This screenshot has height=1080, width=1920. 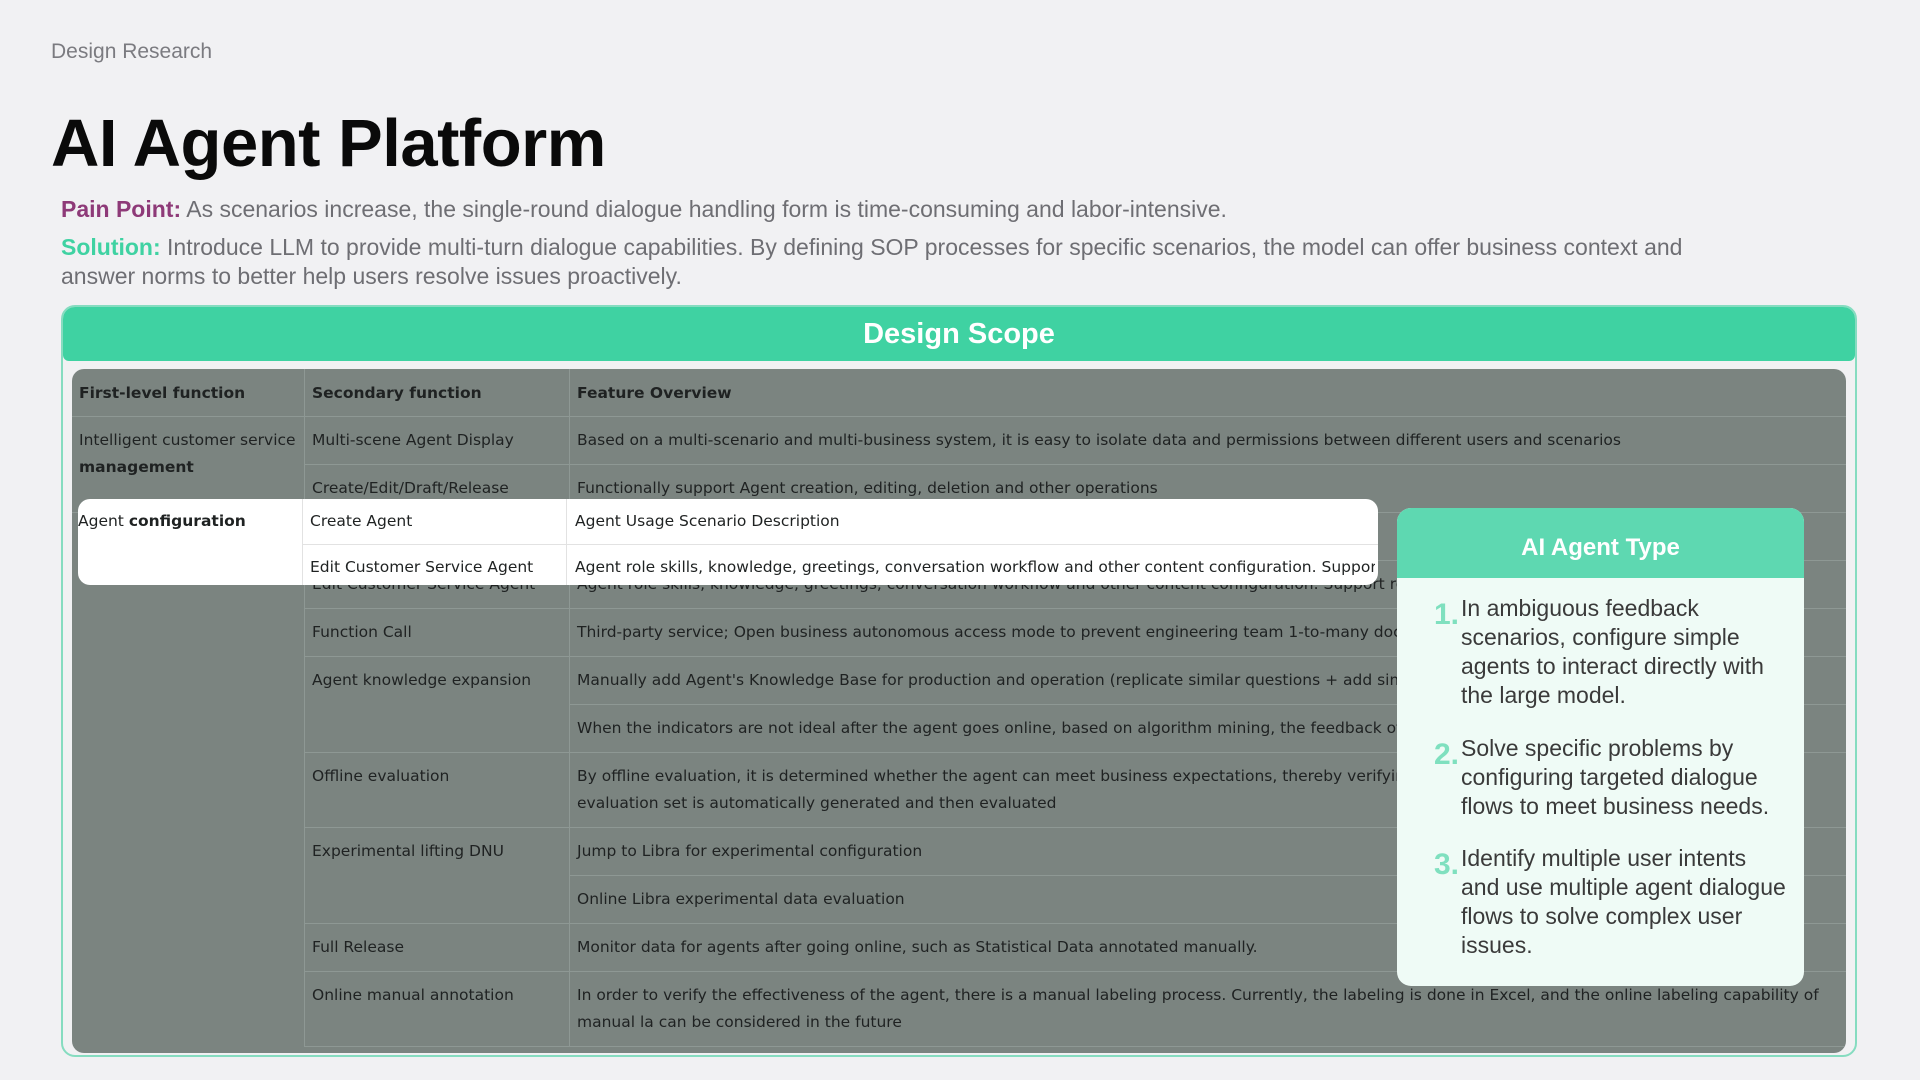 What do you see at coordinates (422, 567) in the screenshot?
I see `highlight-secondary: Edit Customer Service Agent` at bounding box center [422, 567].